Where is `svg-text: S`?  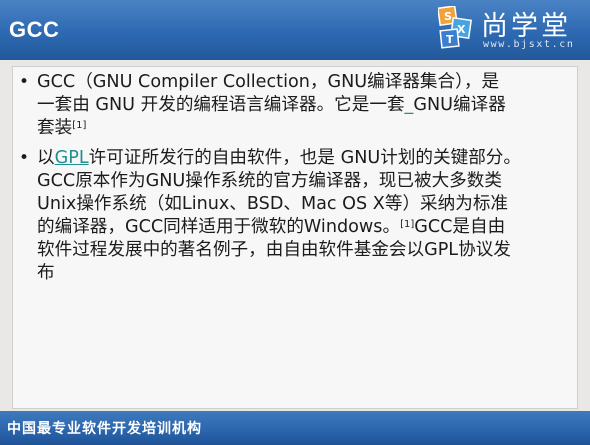
svg-text: S is located at coordinates (448, 16).